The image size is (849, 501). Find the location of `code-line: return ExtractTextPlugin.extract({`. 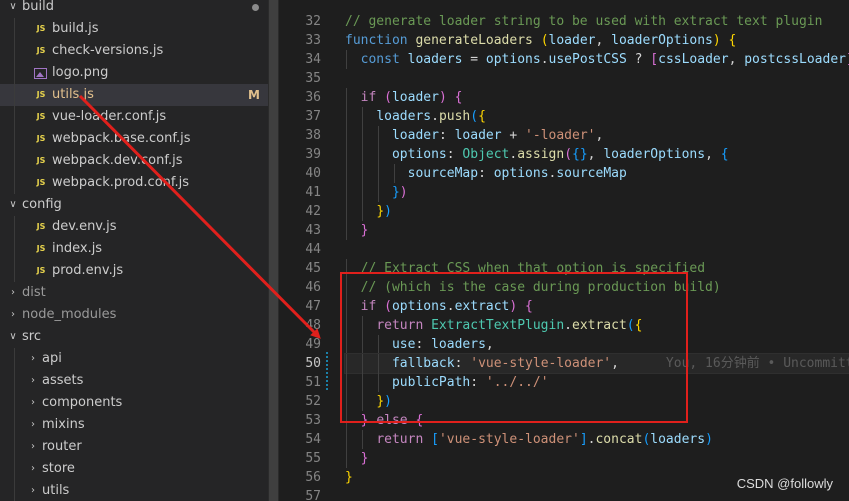

code-line: return ExtractTextPlugin.extract({ is located at coordinates (597, 325).